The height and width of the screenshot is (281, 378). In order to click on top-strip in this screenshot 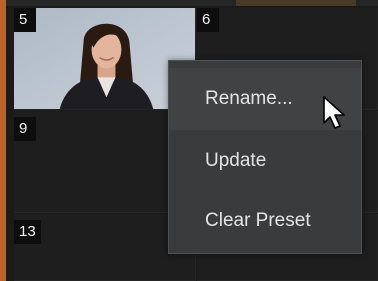, I will do `click(192, 3)`.